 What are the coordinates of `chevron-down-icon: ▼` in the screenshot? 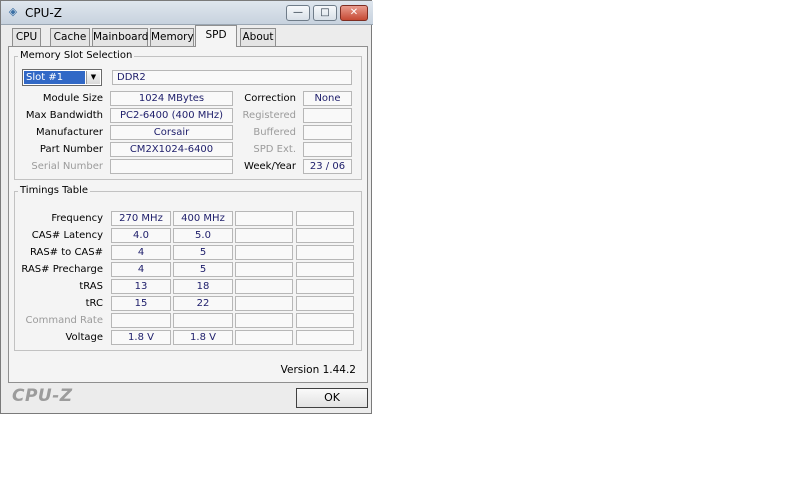 It's located at (93, 77).